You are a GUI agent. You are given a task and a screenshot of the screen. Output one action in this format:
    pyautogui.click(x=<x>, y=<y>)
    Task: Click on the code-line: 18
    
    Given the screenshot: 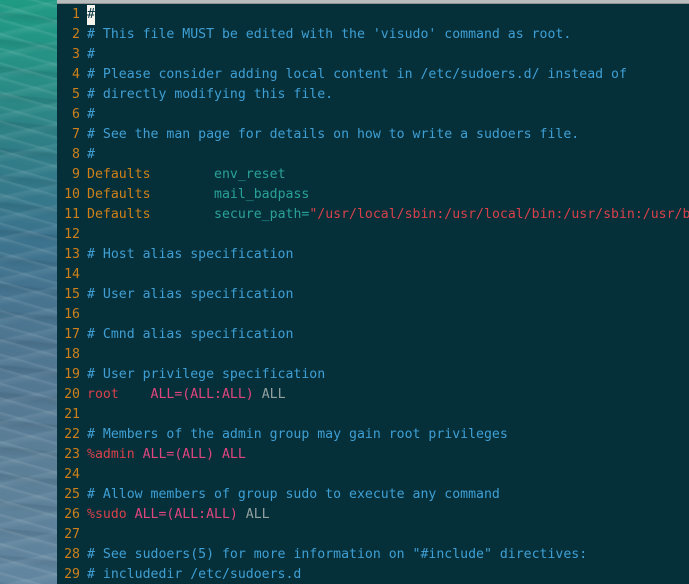 What is the action you would take?
    pyautogui.click(x=373, y=355)
    